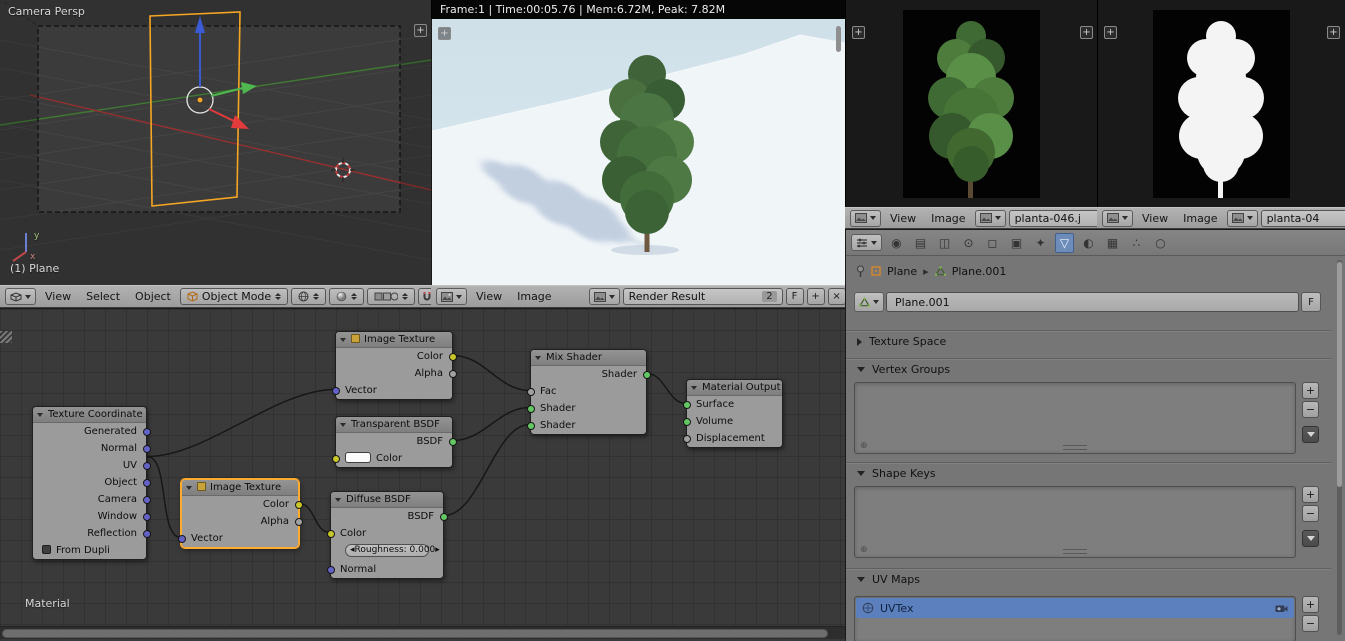  What do you see at coordinates (530, 425) in the screenshot?
I see `socket-shader2-input` at bounding box center [530, 425].